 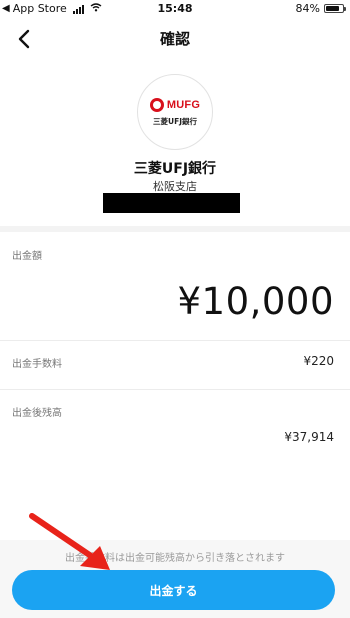 What do you see at coordinates (156, 104) in the screenshot?
I see `mufg-mark-icon` at bounding box center [156, 104].